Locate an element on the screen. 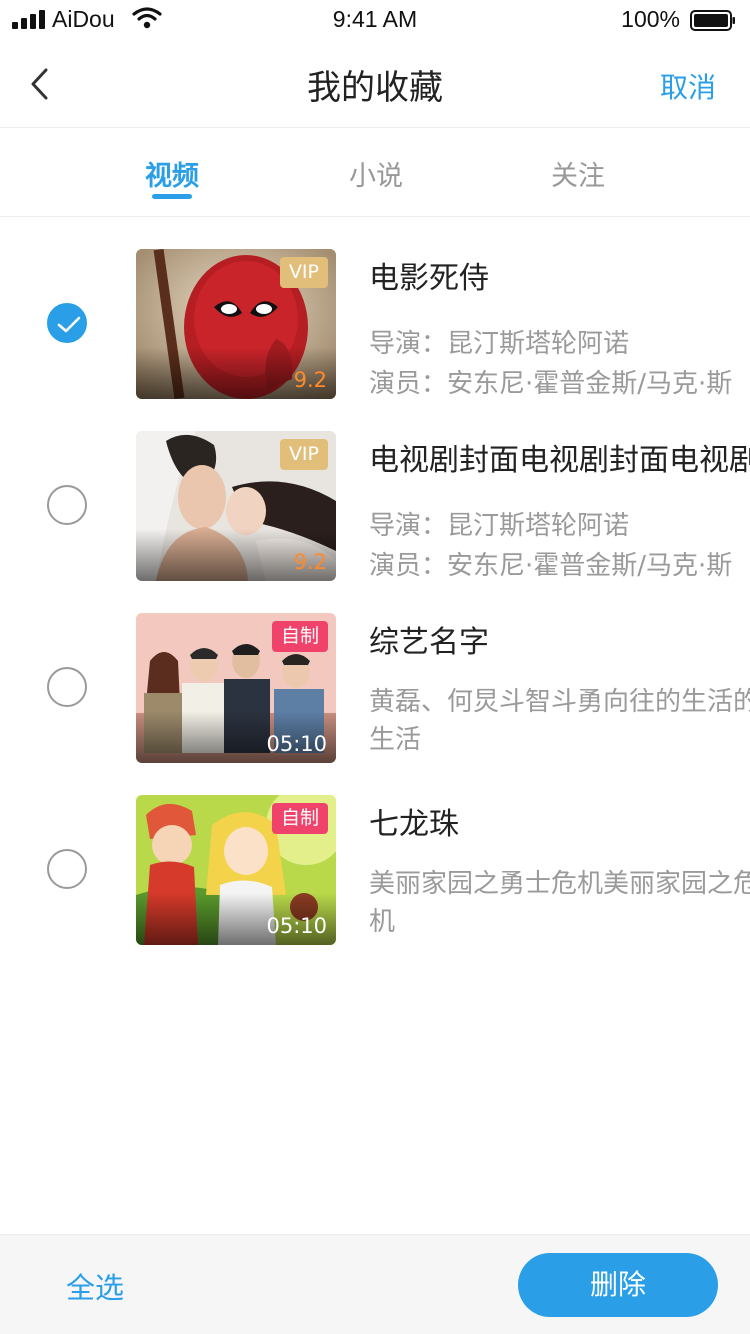 This screenshot has width=750, height=1334. tab-label: 关注 is located at coordinates (578, 176).